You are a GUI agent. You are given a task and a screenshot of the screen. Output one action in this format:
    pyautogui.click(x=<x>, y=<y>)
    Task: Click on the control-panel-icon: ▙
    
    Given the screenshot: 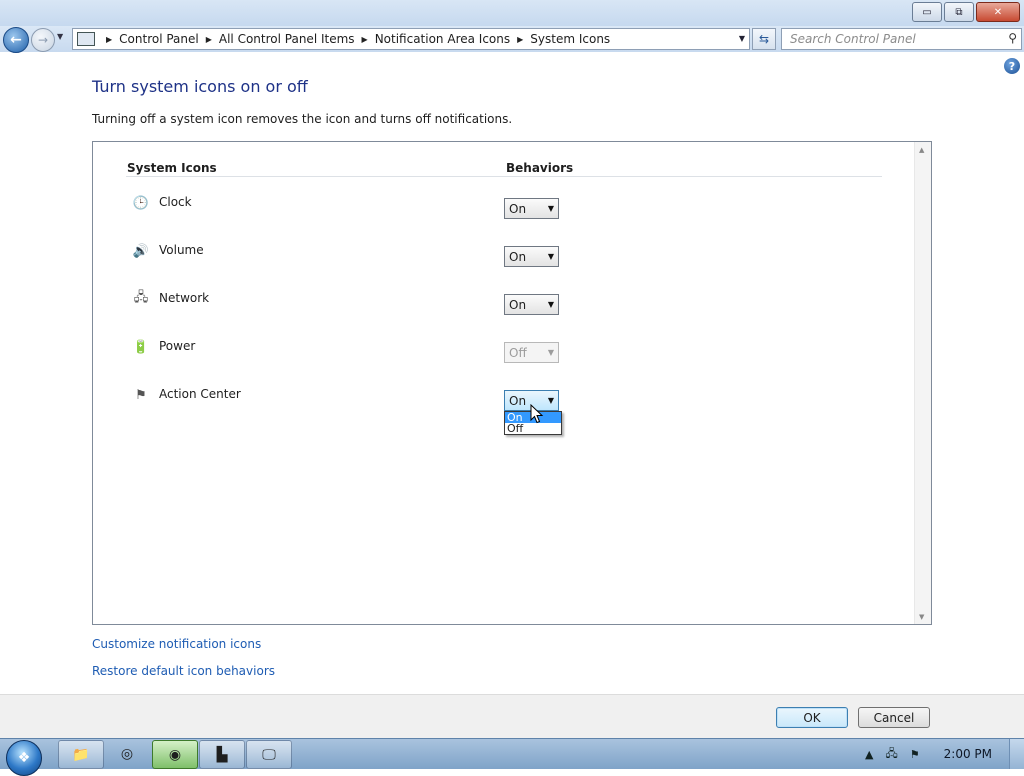 What is the action you would take?
    pyautogui.click(x=222, y=754)
    